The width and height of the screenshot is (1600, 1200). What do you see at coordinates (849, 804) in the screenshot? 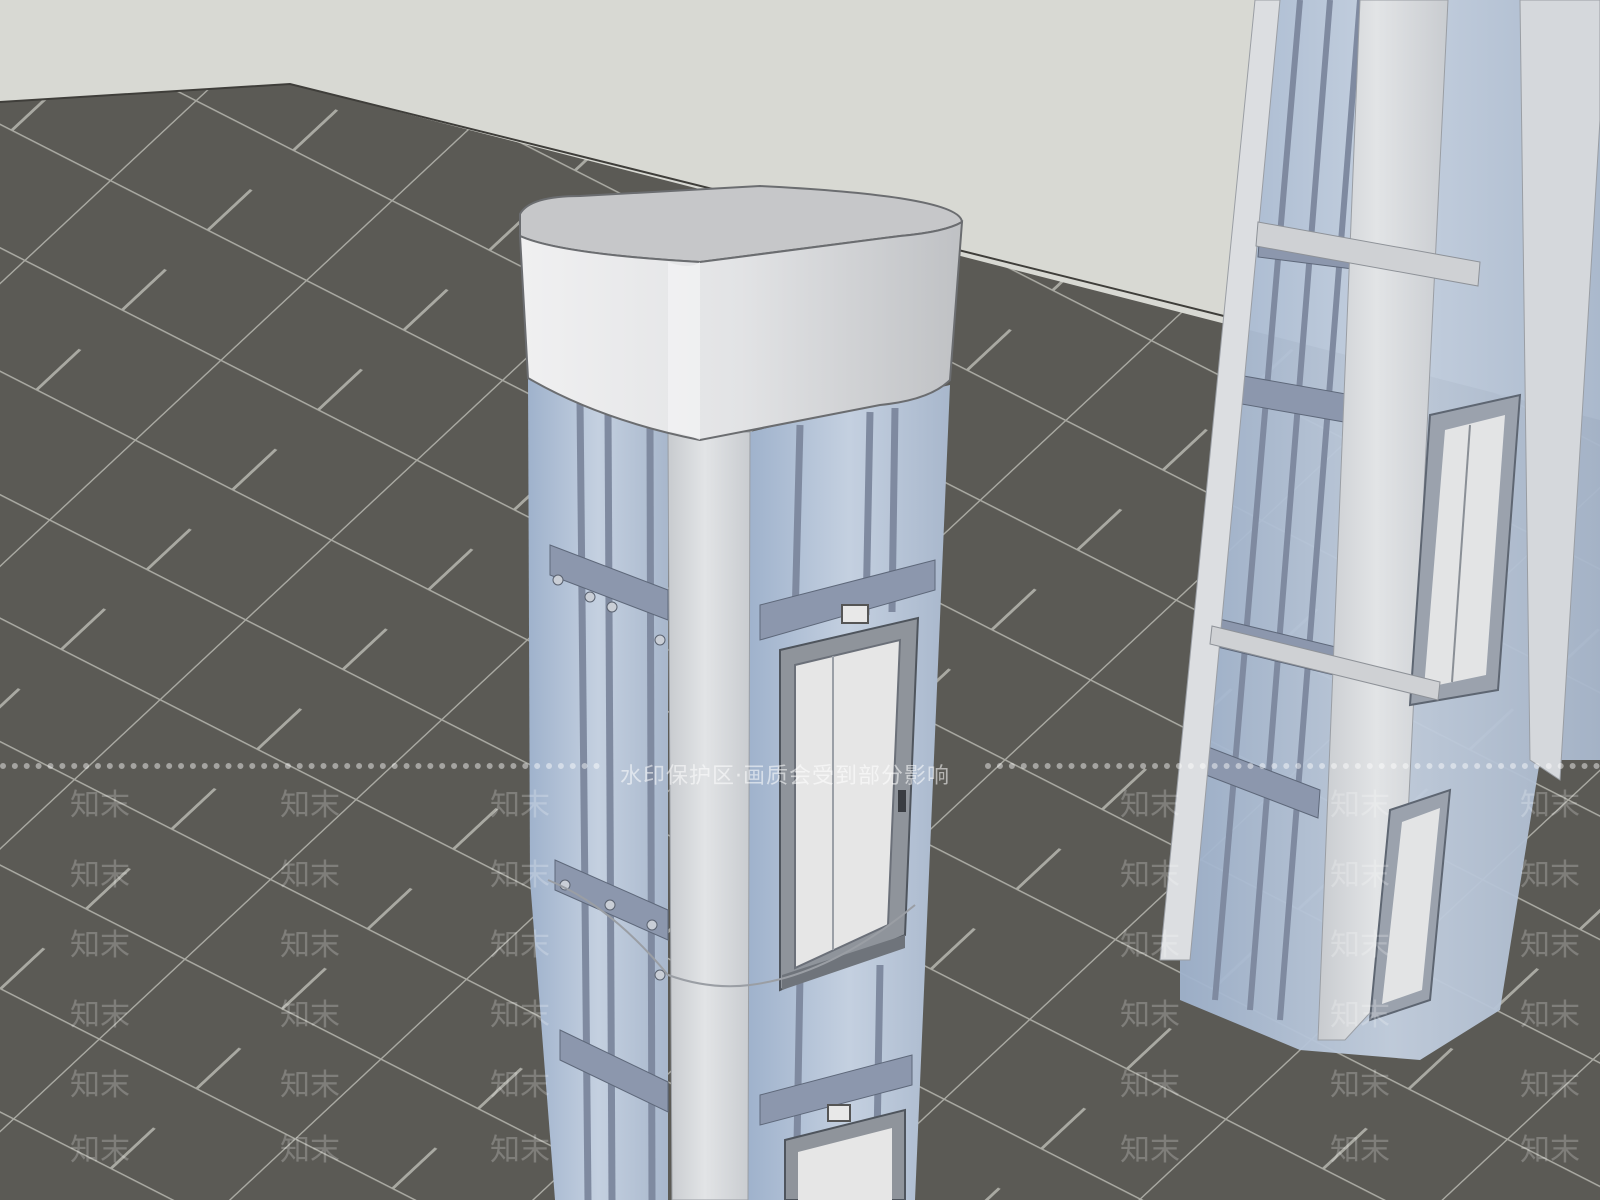
I see `center-elevator-door` at bounding box center [849, 804].